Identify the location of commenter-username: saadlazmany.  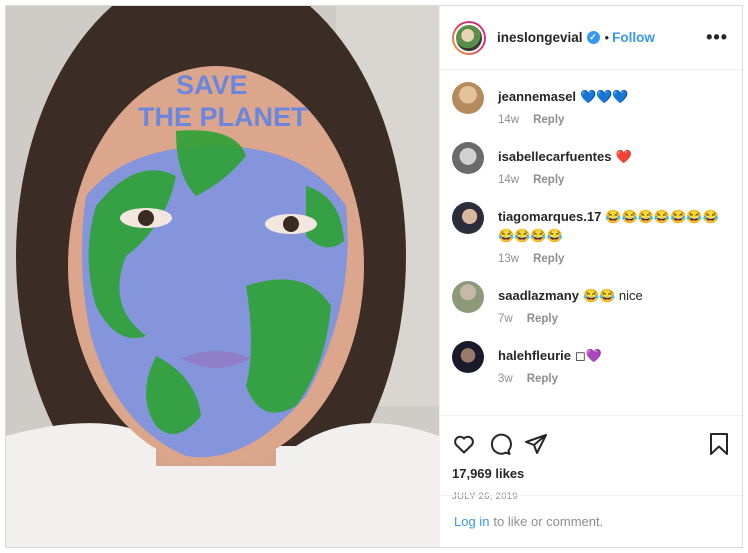
(538, 295).